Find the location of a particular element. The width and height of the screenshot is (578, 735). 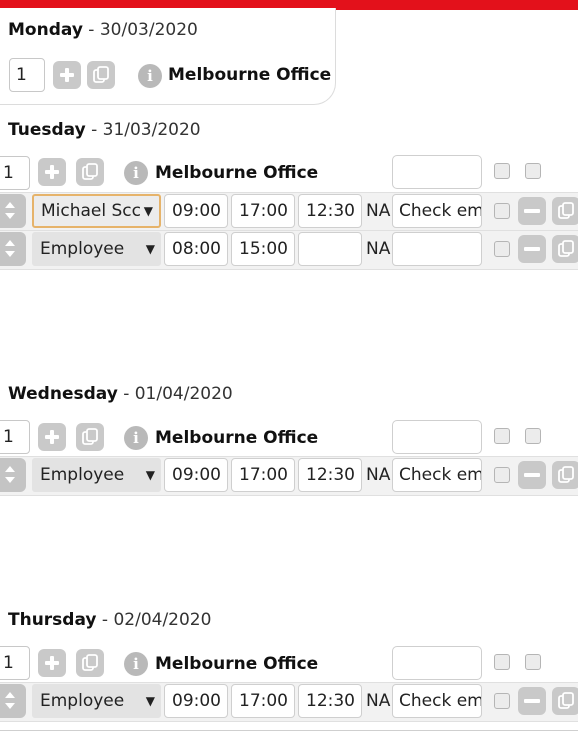

monday-copy-button is located at coordinates (101, 75).